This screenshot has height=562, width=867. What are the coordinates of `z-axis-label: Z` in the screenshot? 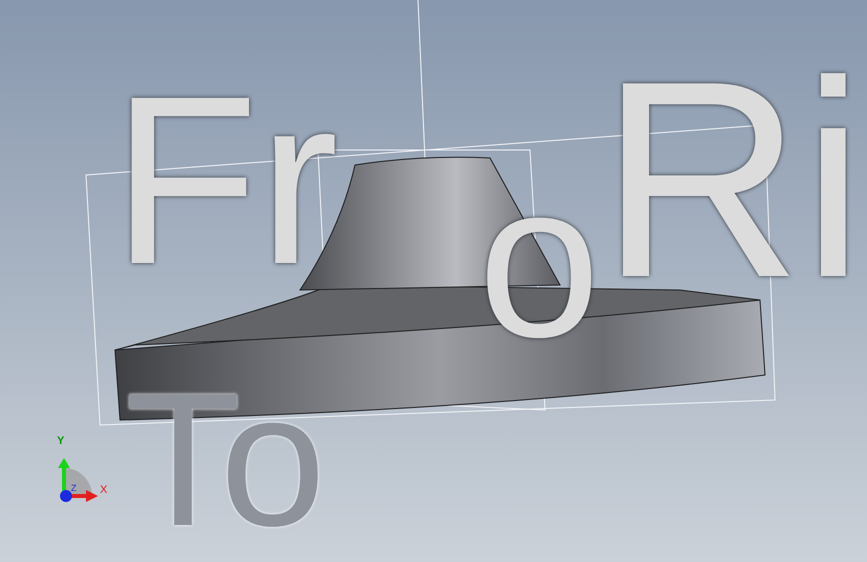 It's located at (73, 488).